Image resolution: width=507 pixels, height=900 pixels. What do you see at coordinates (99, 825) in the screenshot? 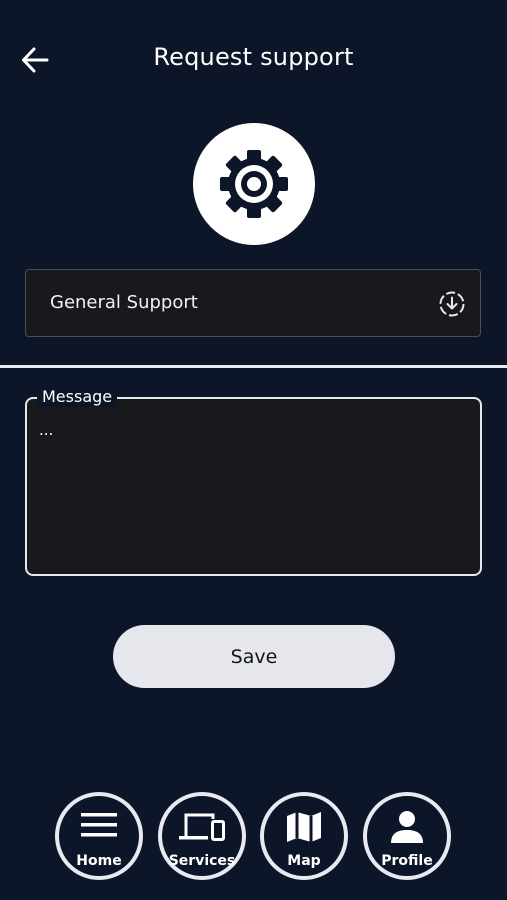
I see `menu-icon` at bounding box center [99, 825].